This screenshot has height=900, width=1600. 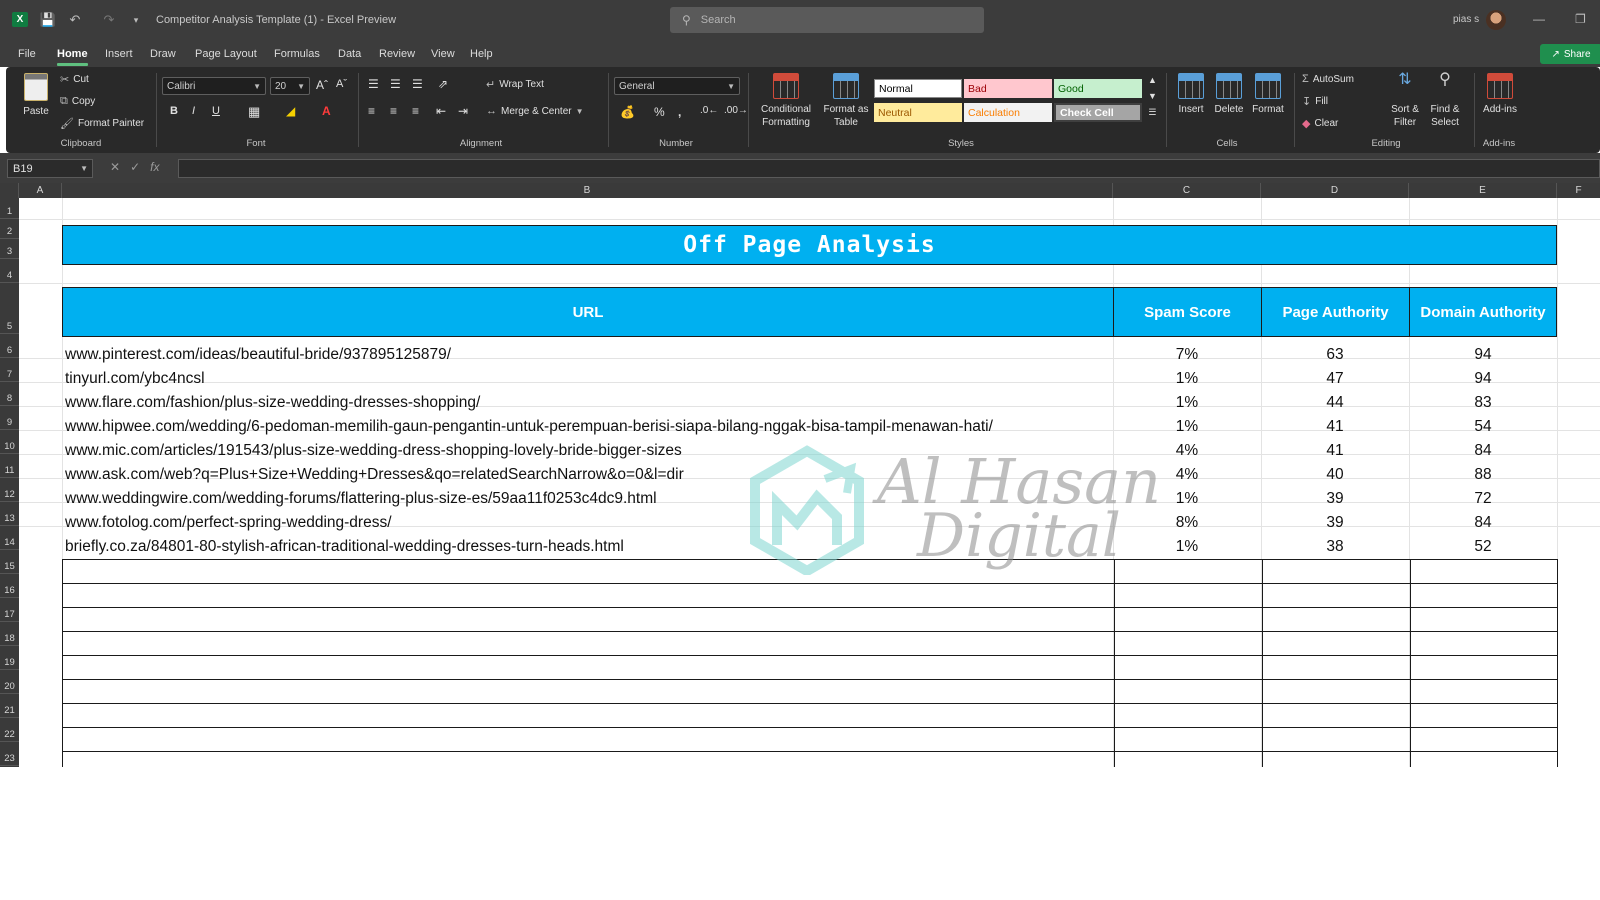 What do you see at coordinates (1187, 190) in the screenshot?
I see `column-header-c: C` at bounding box center [1187, 190].